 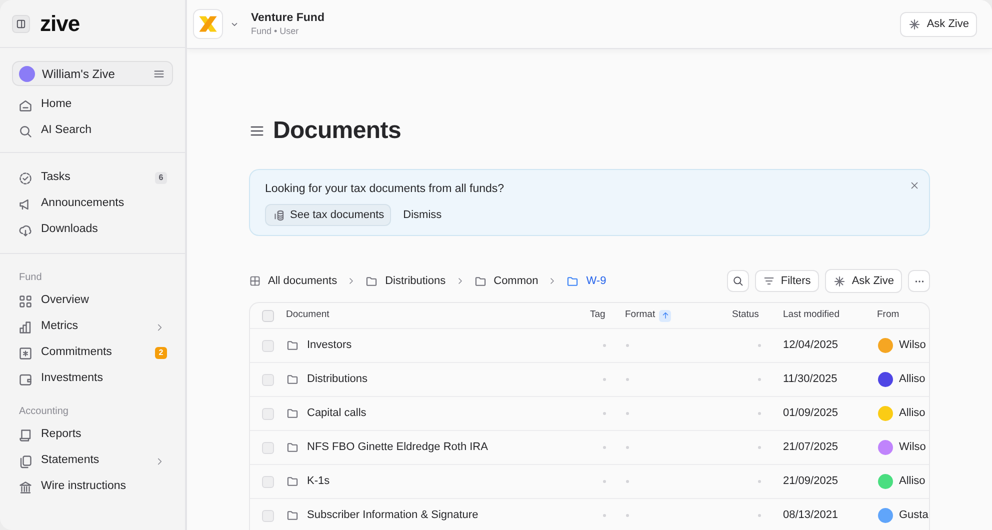 I want to click on sidebar-toggle-button, so click(x=21, y=23).